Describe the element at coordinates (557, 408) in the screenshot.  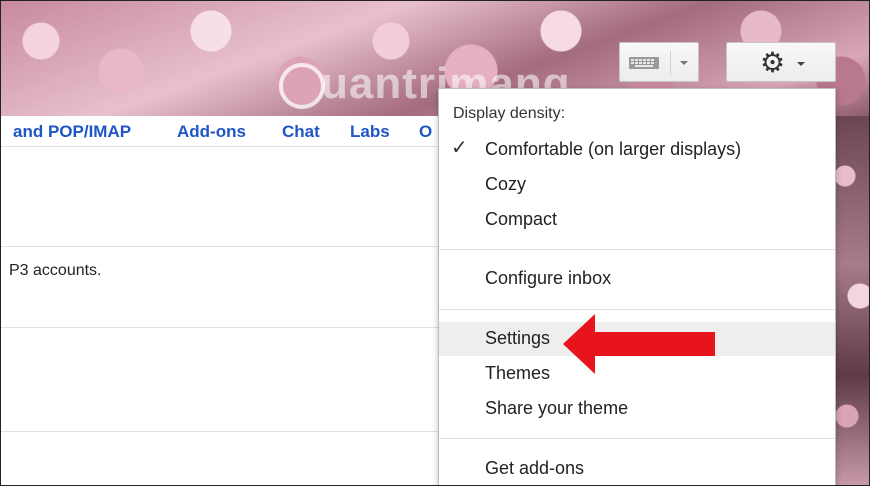
I see `menu-item-label: Share your theme` at that location.